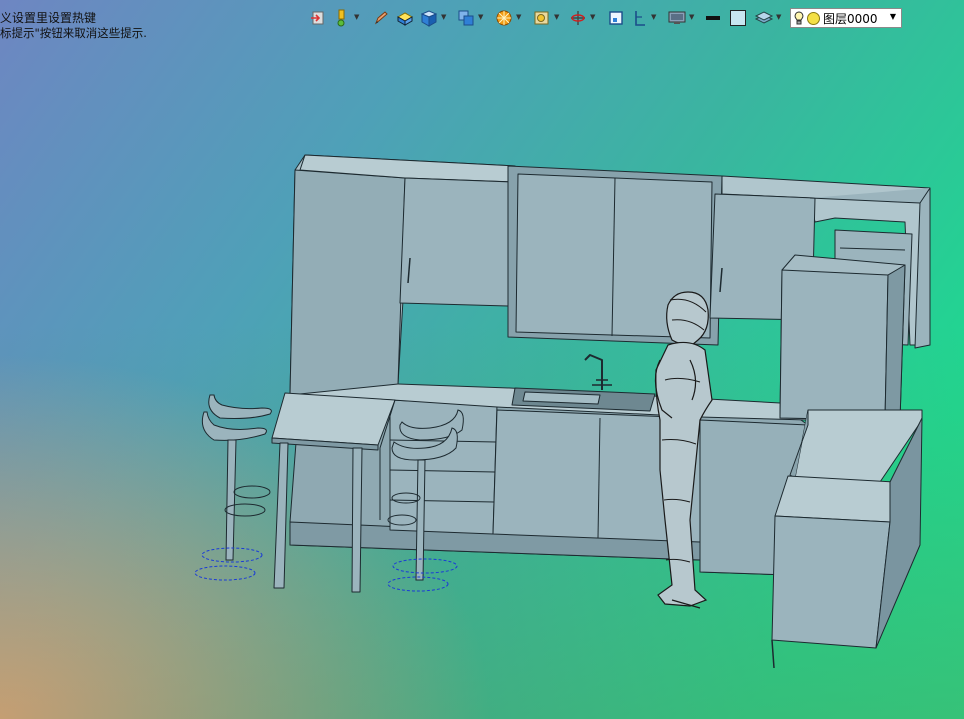 This screenshot has height=719, width=964. Describe the element at coordinates (598, 372) in the screenshot. I see `faucet` at that location.